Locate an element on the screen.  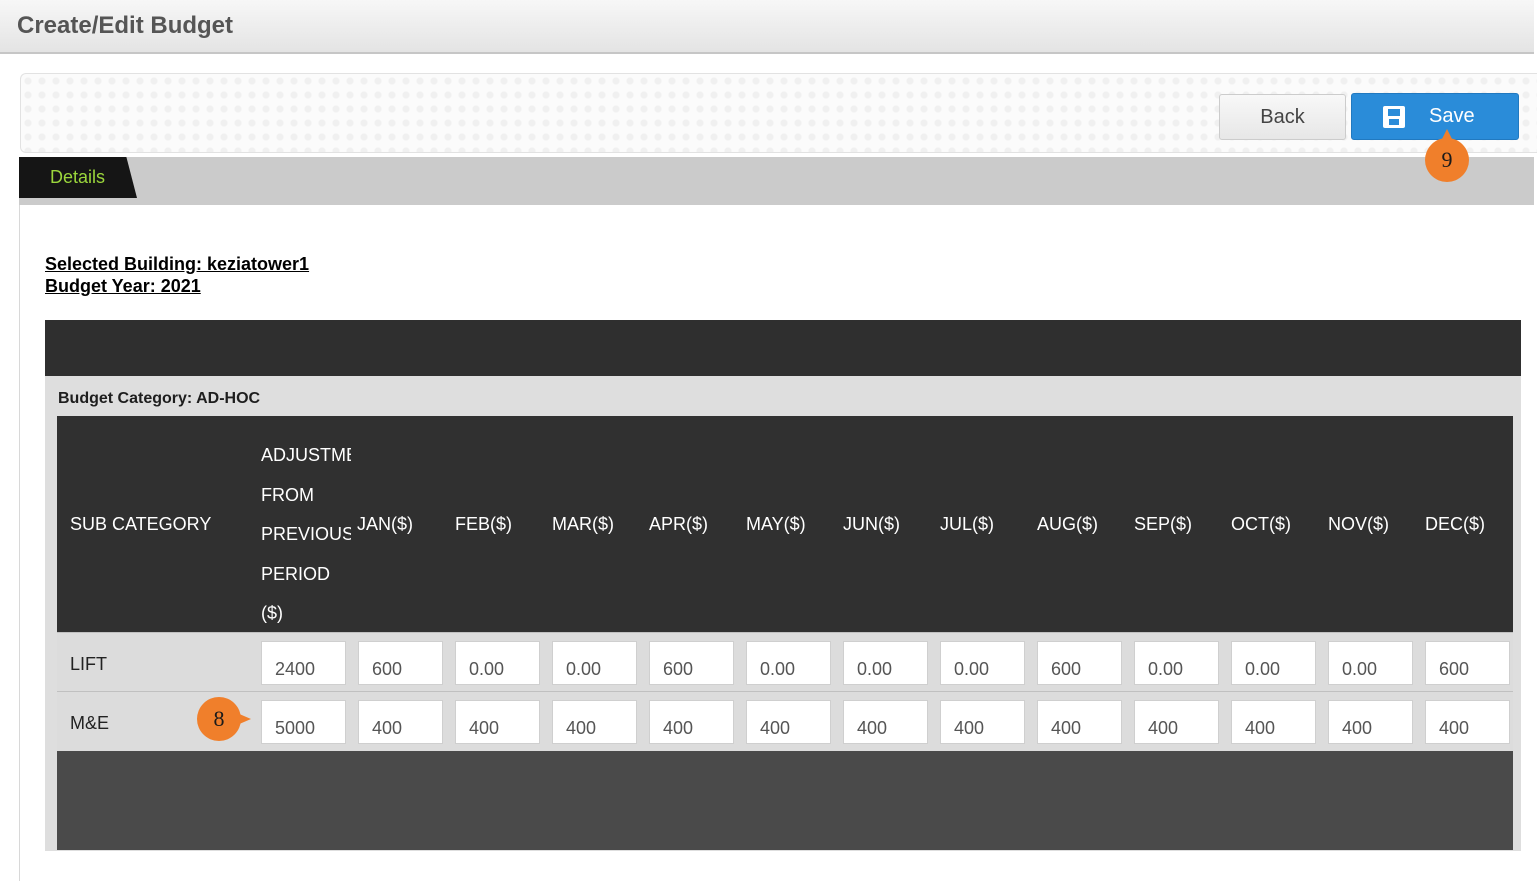
row-label: M&E is located at coordinates (90, 723).